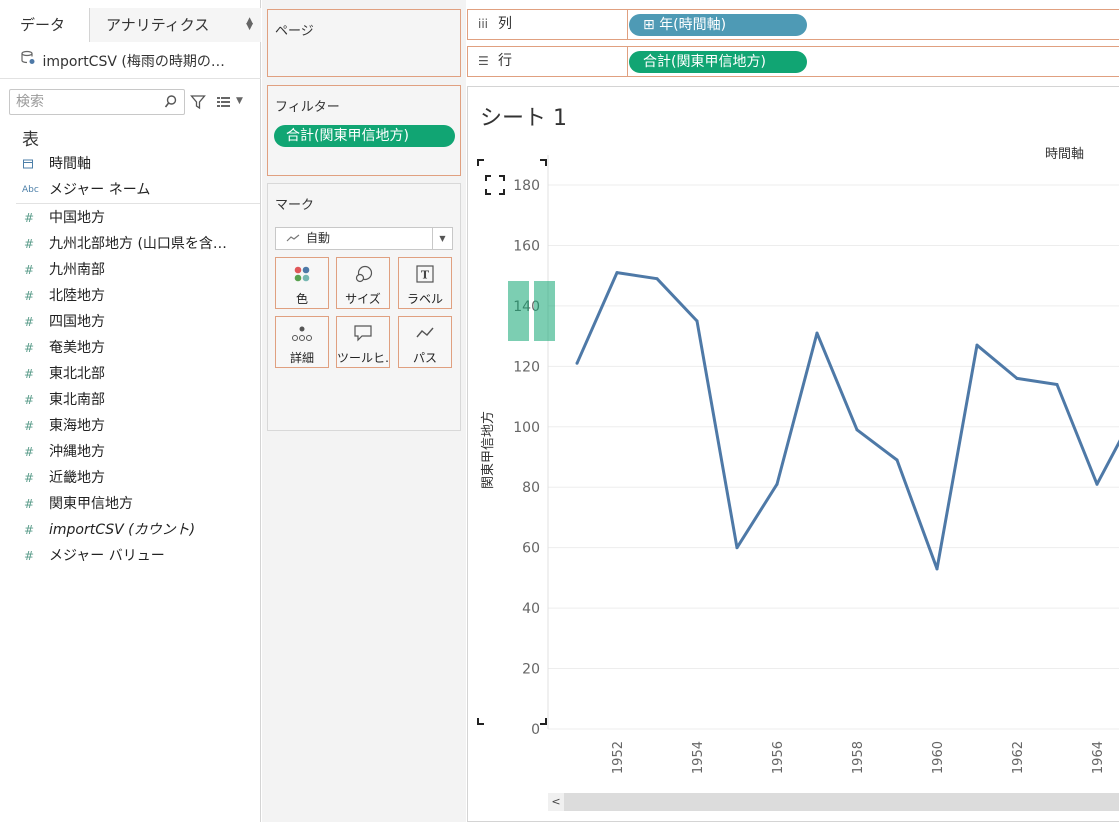  I want to click on tab-scroll-arrows-icon: ▲ ▼, so click(249, 24).